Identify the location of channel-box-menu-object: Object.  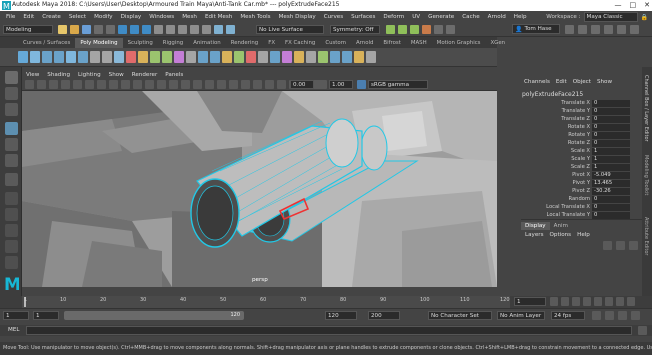
(582, 84).